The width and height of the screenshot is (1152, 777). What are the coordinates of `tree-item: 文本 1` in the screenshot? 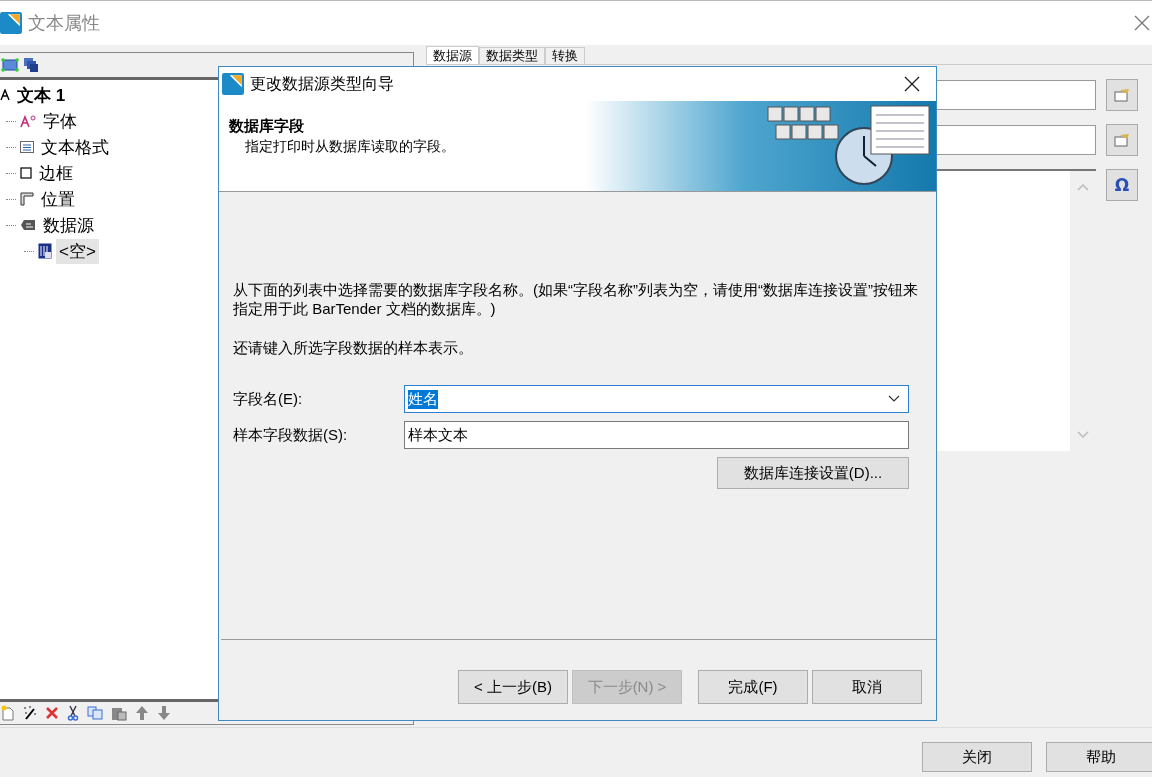 It's located at (41, 95).